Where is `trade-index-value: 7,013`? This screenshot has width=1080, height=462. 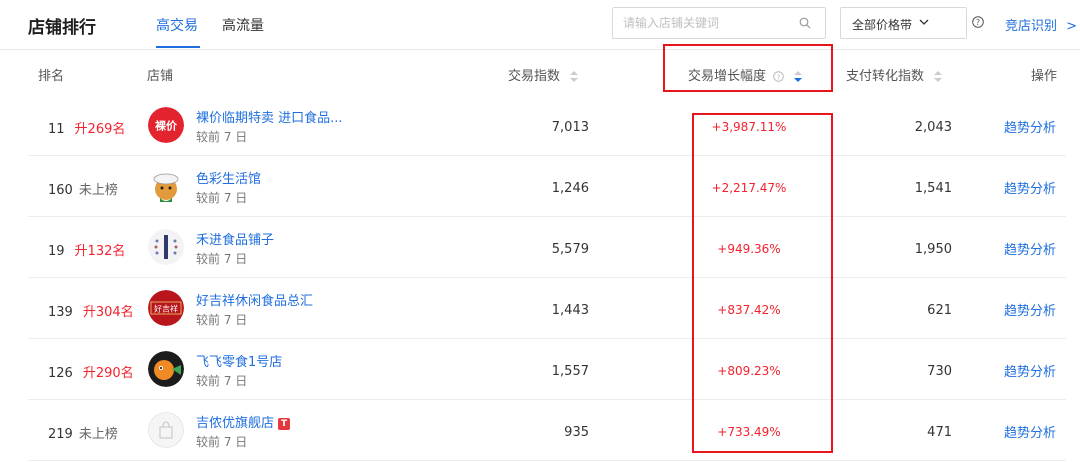
trade-index-value: 7,013 is located at coordinates (570, 127).